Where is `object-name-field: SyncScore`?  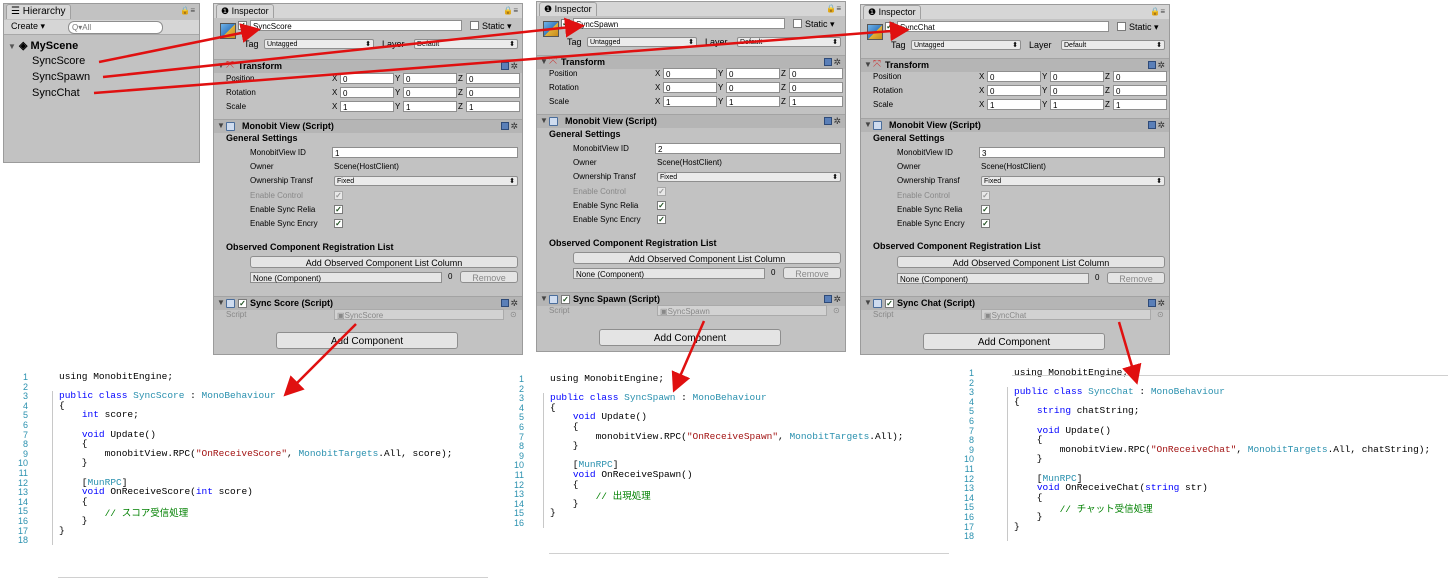 object-name-field: SyncScore is located at coordinates (356, 25).